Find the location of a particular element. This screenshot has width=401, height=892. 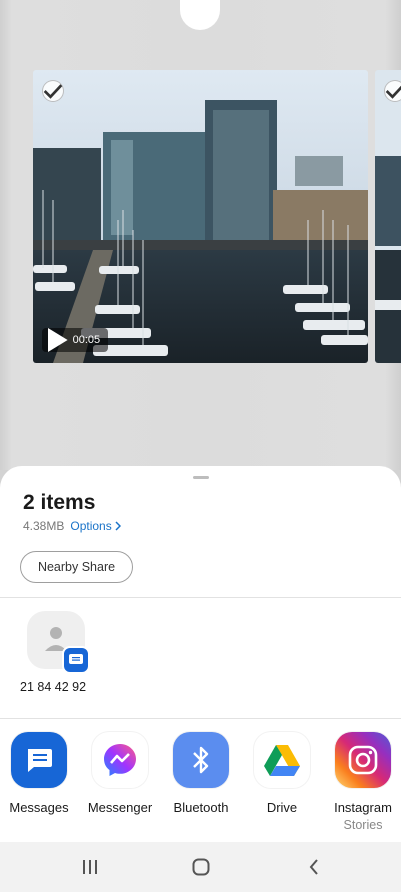

options-link: Options is located at coordinates (95, 526).